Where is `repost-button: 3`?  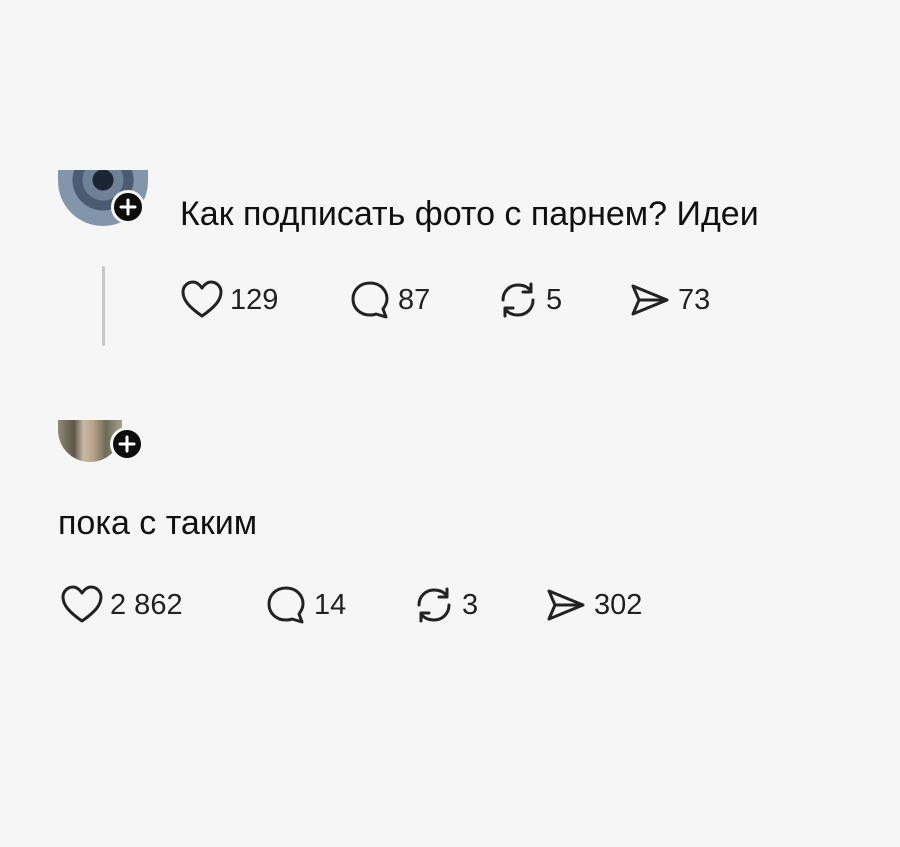 repost-button: 3 is located at coordinates (478, 605).